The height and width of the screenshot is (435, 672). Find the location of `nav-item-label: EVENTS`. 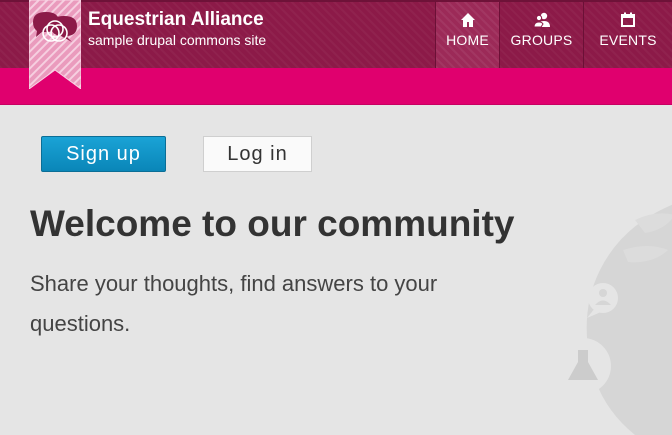

nav-item-label: EVENTS is located at coordinates (628, 40).